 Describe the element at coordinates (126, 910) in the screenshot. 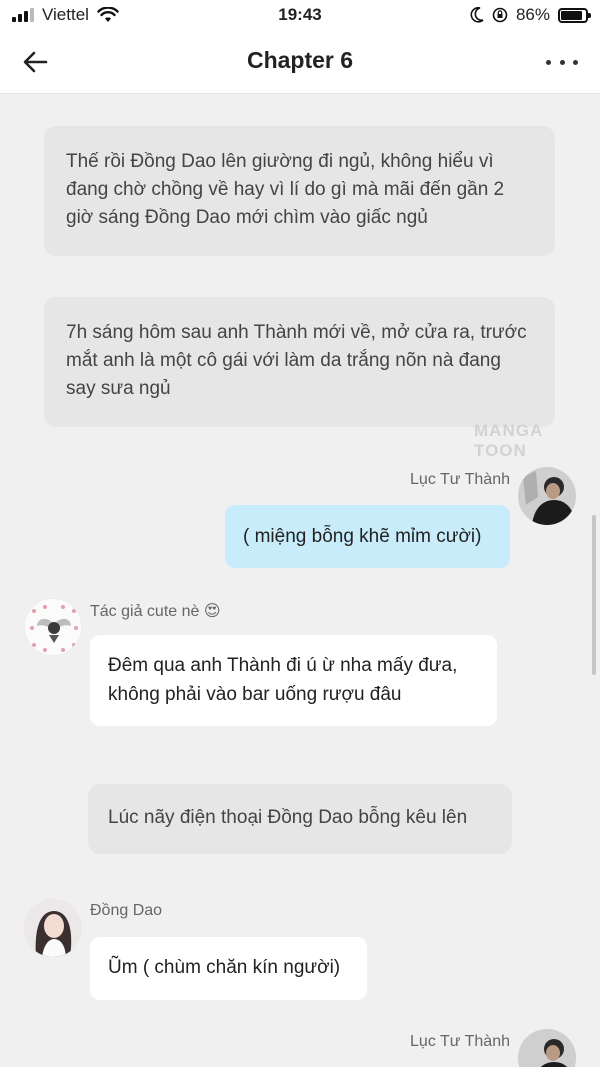

I see `sender-name: Đồng Dao` at that location.